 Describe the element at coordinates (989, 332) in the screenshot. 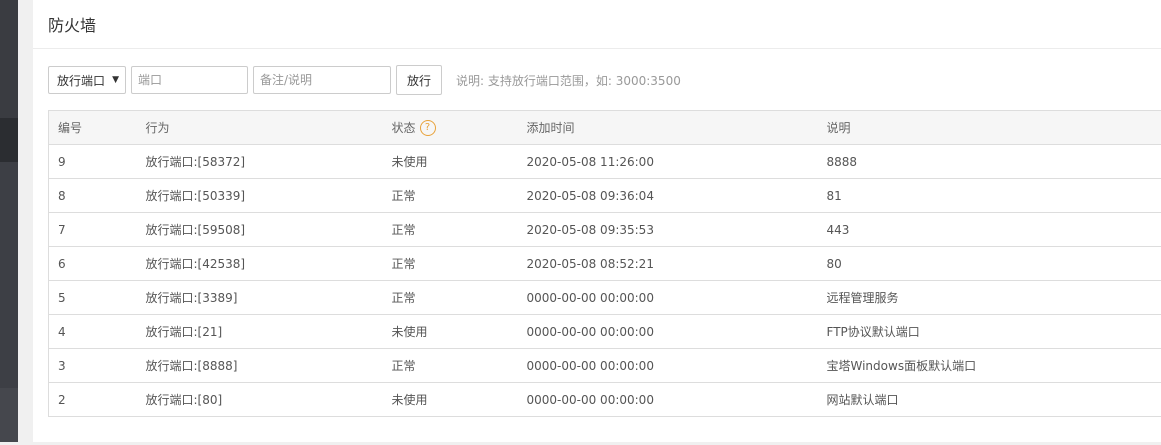

I see `cell-note: FTP协议默认端口` at that location.